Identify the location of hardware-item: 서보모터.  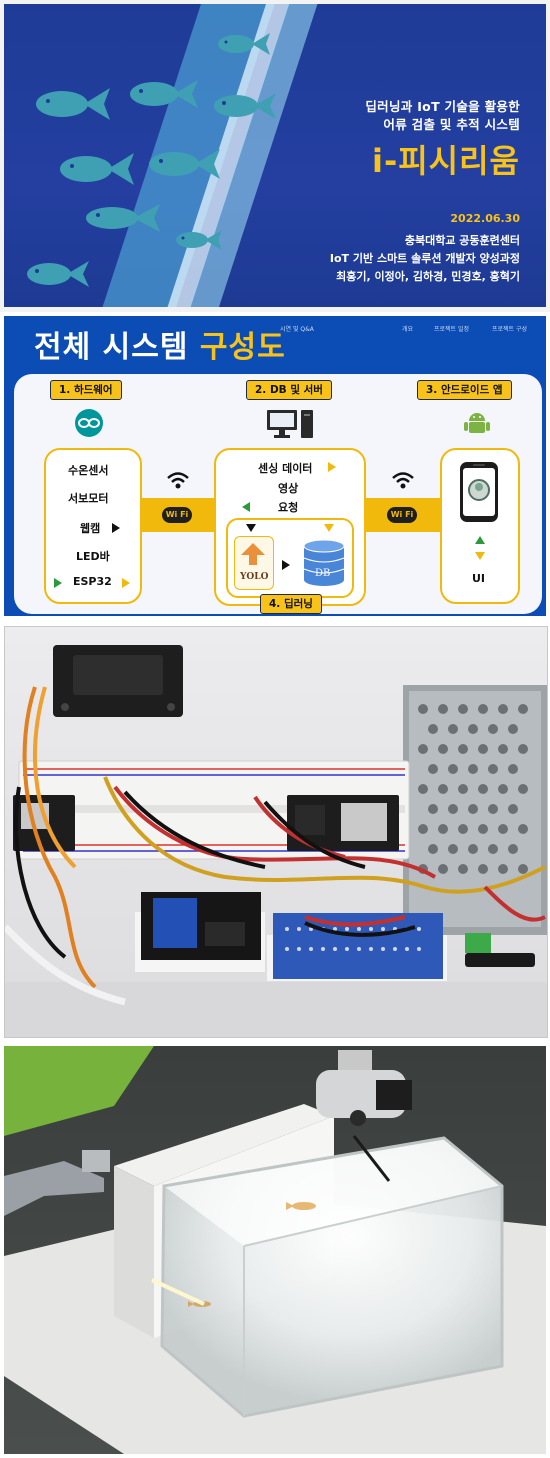
(88, 498).